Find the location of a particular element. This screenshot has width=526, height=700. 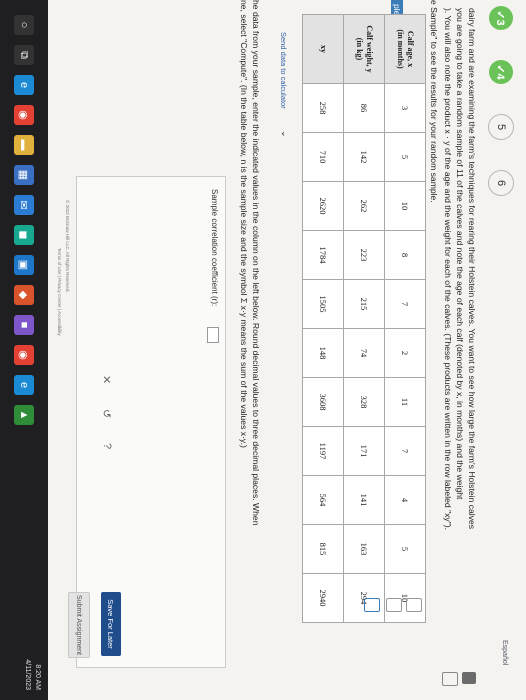

table-cell: 171 is located at coordinates (364, 451).